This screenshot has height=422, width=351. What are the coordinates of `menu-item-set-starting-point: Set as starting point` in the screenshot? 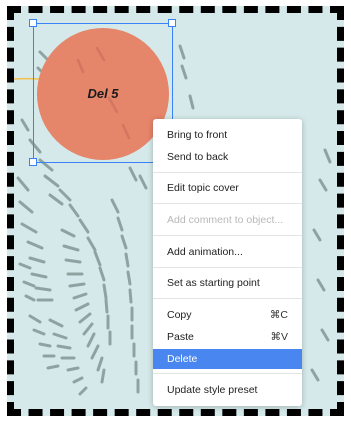 It's located at (227, 283).